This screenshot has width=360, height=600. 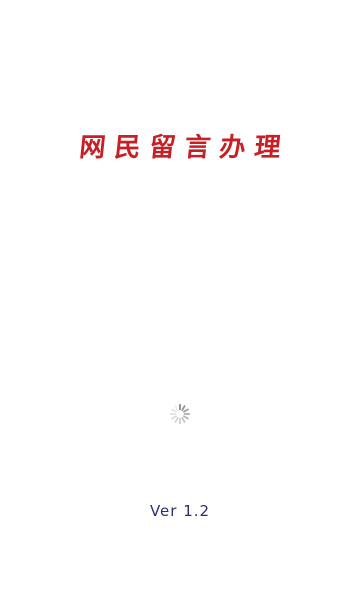 What do you see at coordinates (180, 414) in the screenshot?
I see `loading-spinner-icon` at bounding box center [180, 414].